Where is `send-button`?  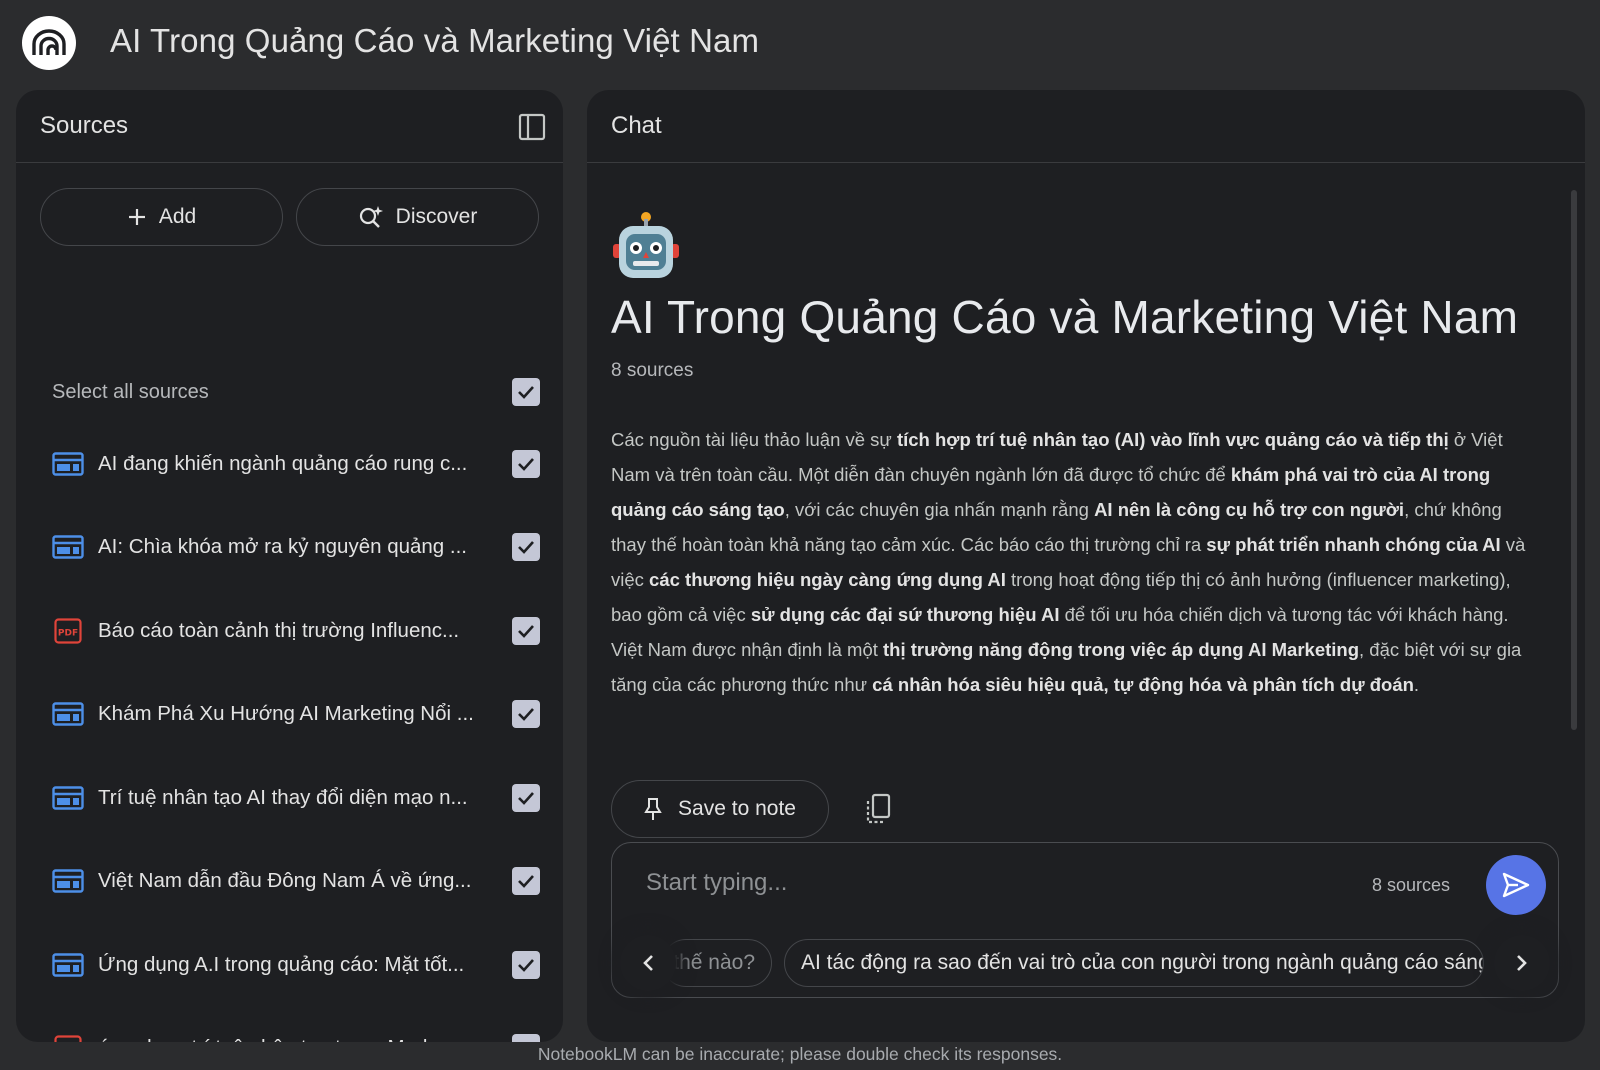
send-button is located at coordinates (1516, 885).